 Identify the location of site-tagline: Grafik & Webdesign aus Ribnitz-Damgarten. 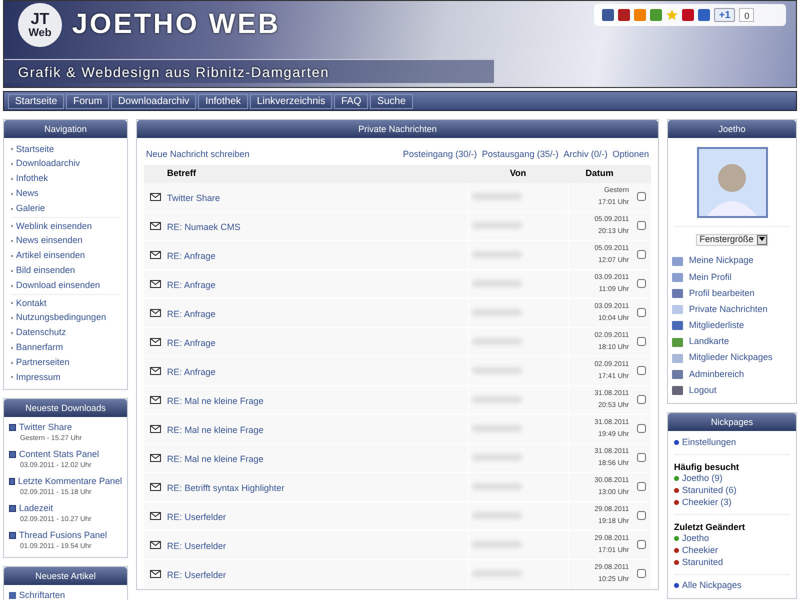
(249, 71).